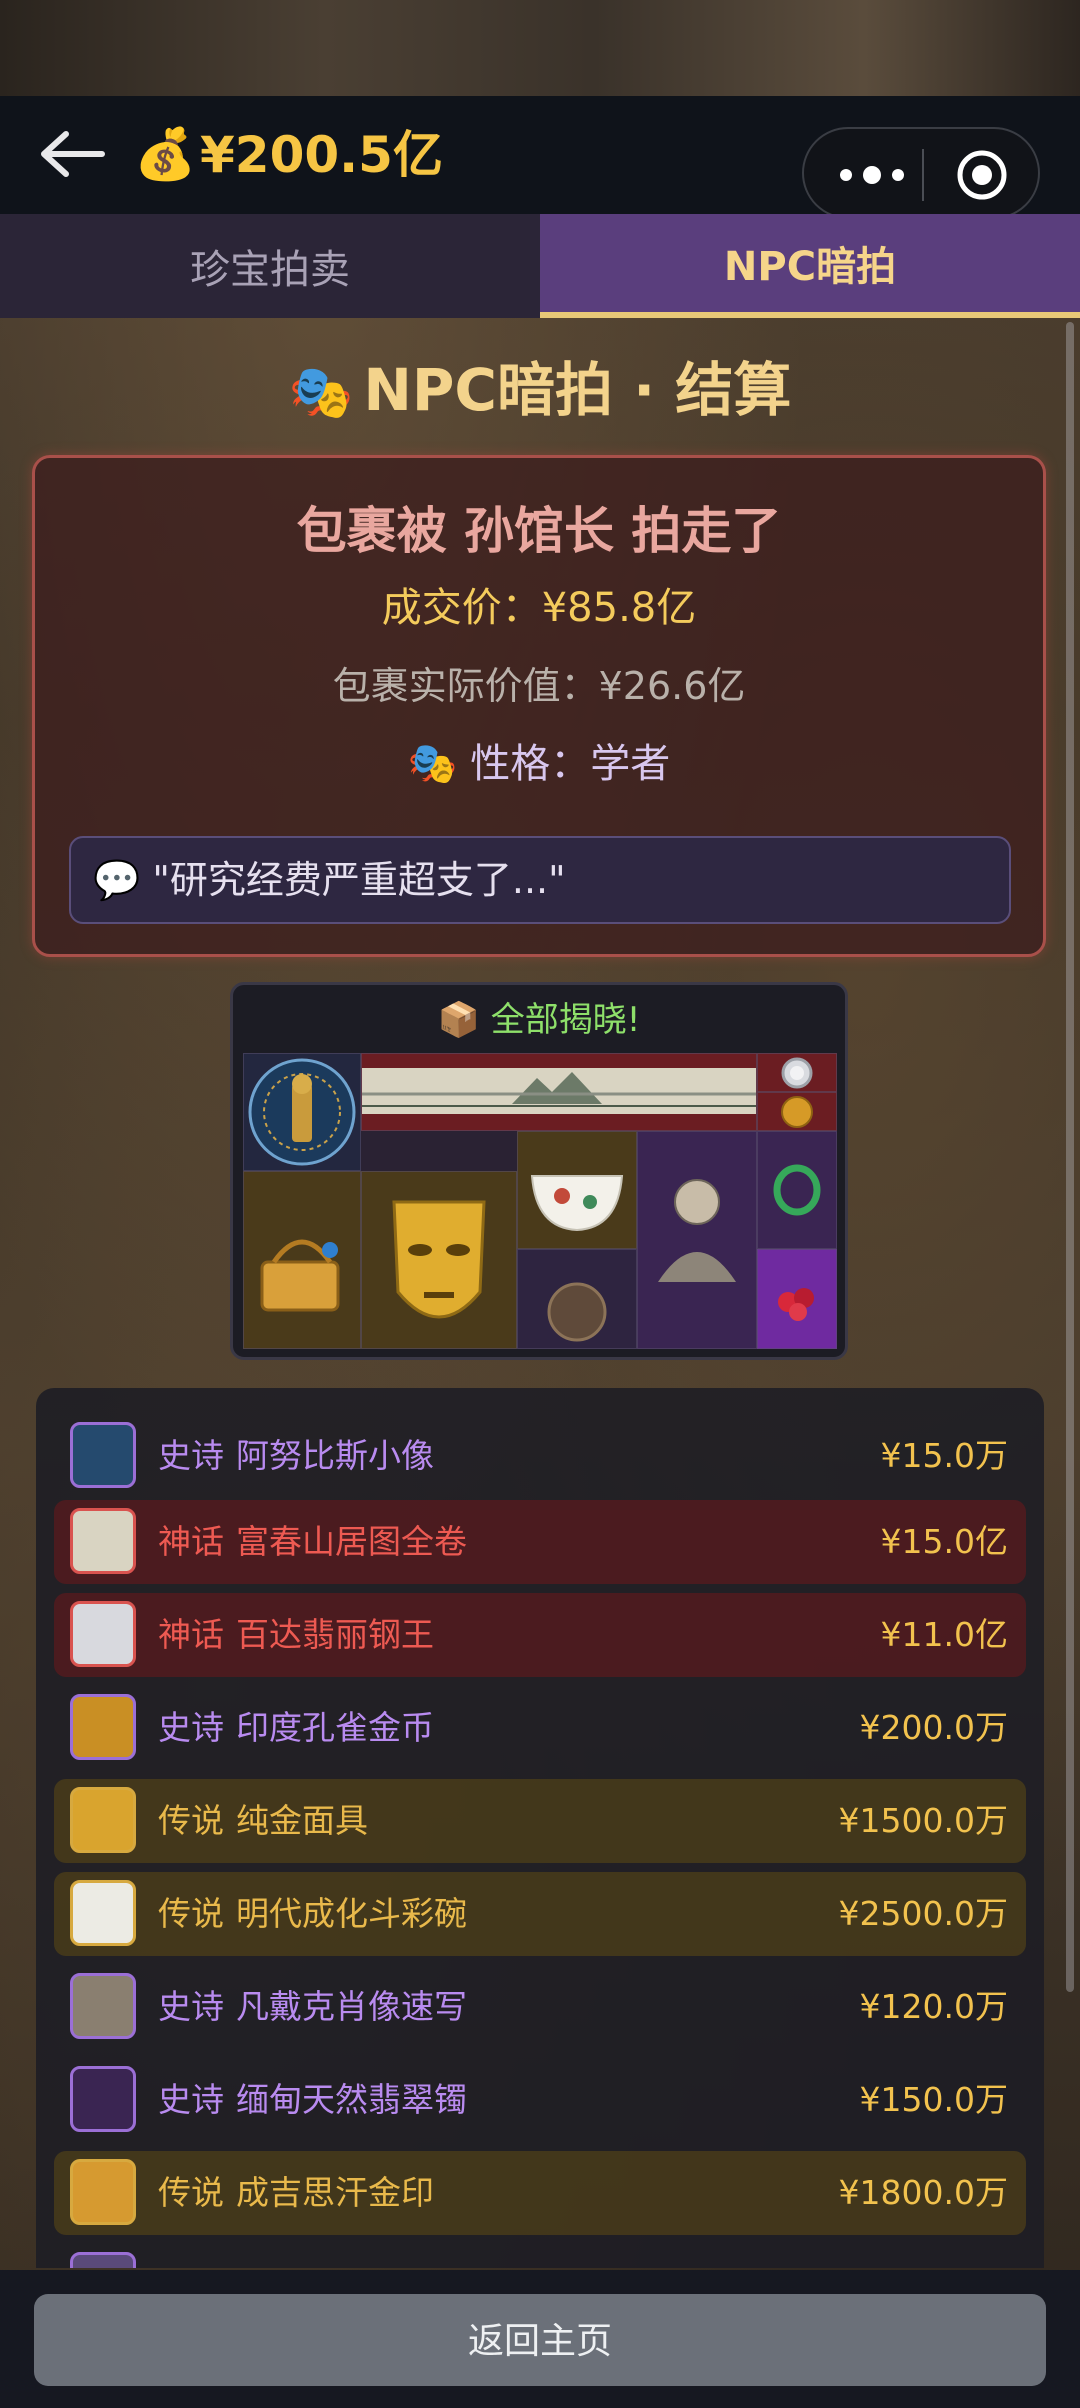 The height and width of the screenshot is (2408, 1080). I want to click on item-grid, so click(540, 1201).